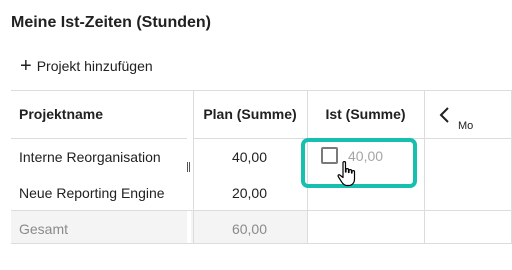  What do you see at coordinates (61, 114) in the screenshot?
I see `header-project-name: Projektname` at bounding box center [61, 114].